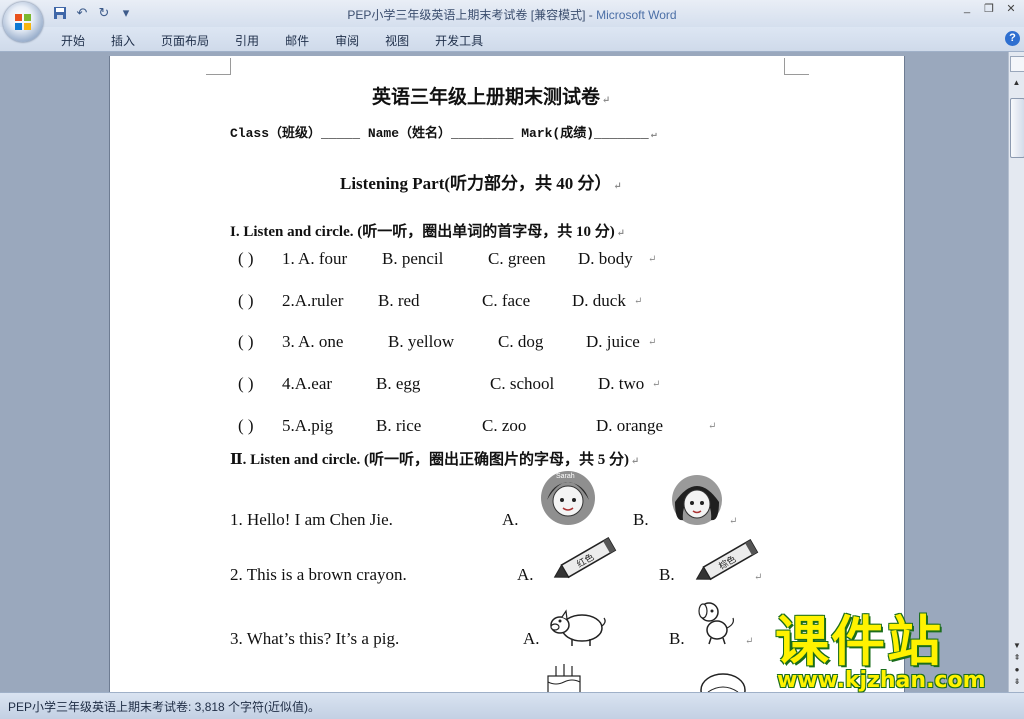  I want to click on application-name: Microsoft Word, so click(636, 15).